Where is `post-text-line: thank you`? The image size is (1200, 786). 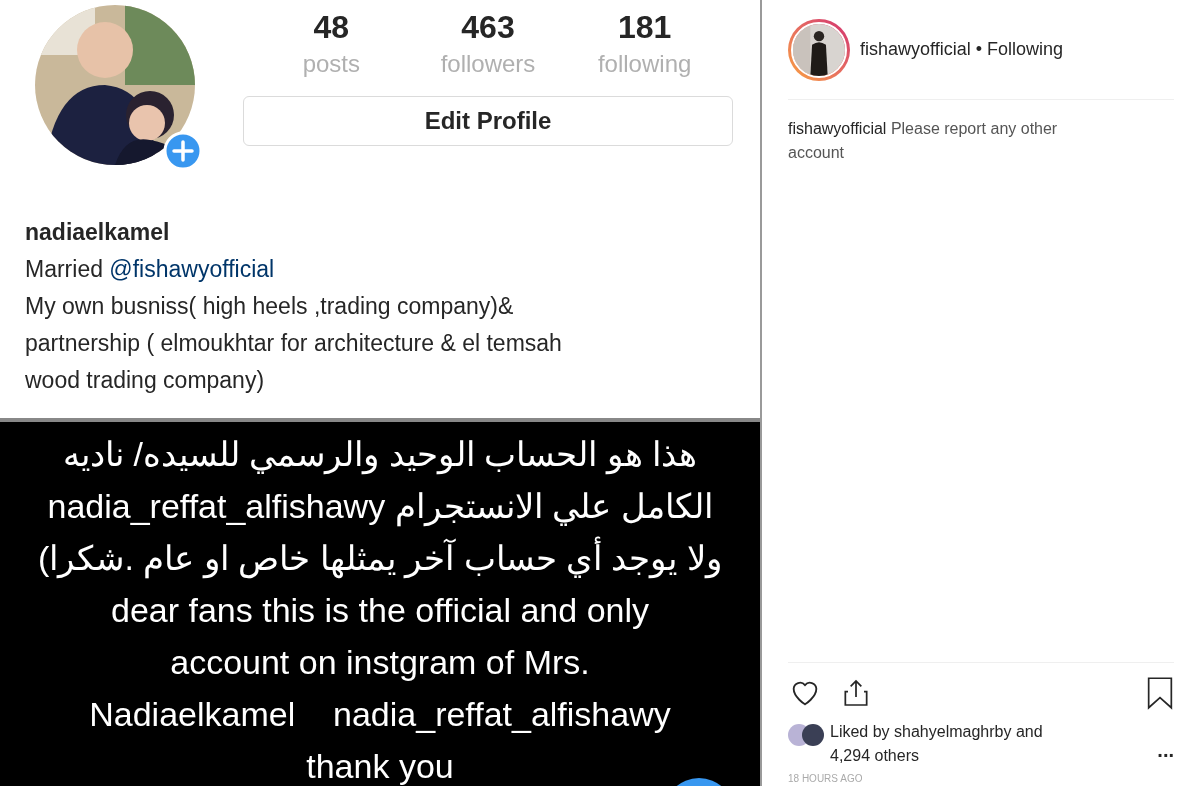 post-text-line: thank you is located at coordinates (380, 766).